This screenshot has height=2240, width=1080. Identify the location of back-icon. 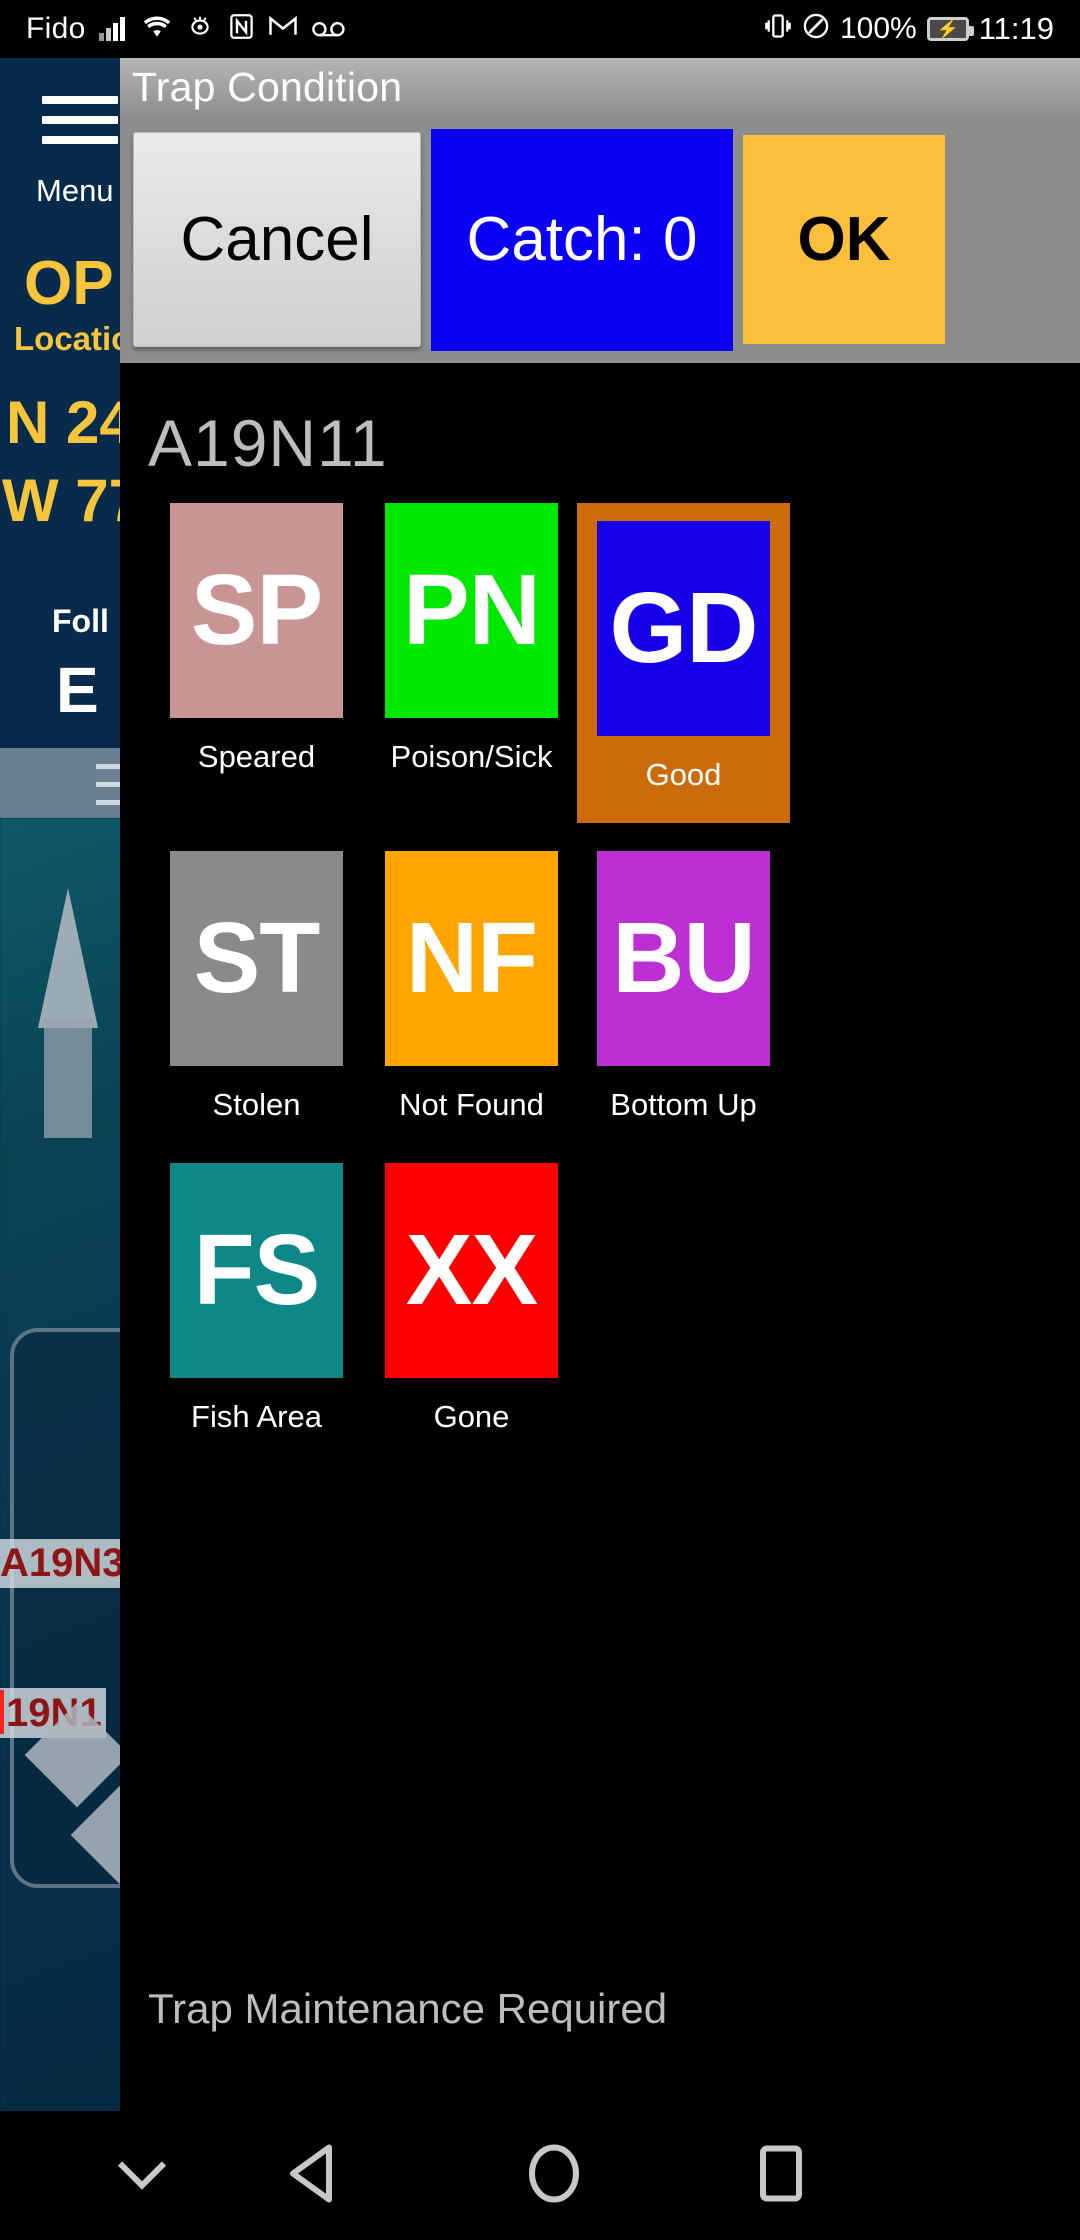
(313, 2175).